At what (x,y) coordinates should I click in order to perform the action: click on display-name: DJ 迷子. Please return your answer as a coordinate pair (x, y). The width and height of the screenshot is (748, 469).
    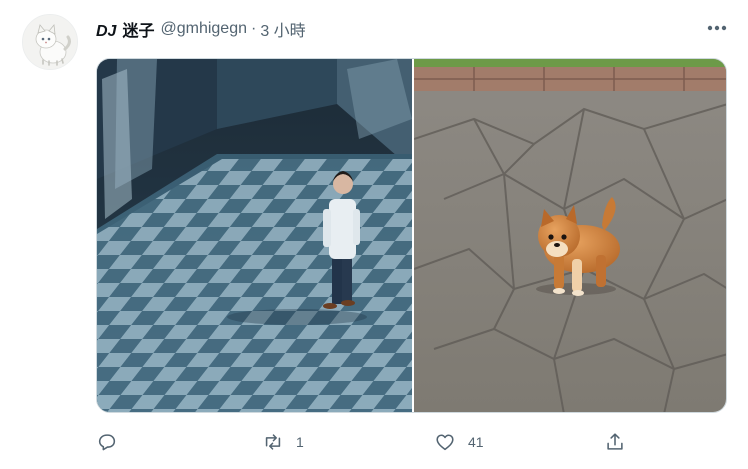
    Looking at the image, I should click on (125, 29).